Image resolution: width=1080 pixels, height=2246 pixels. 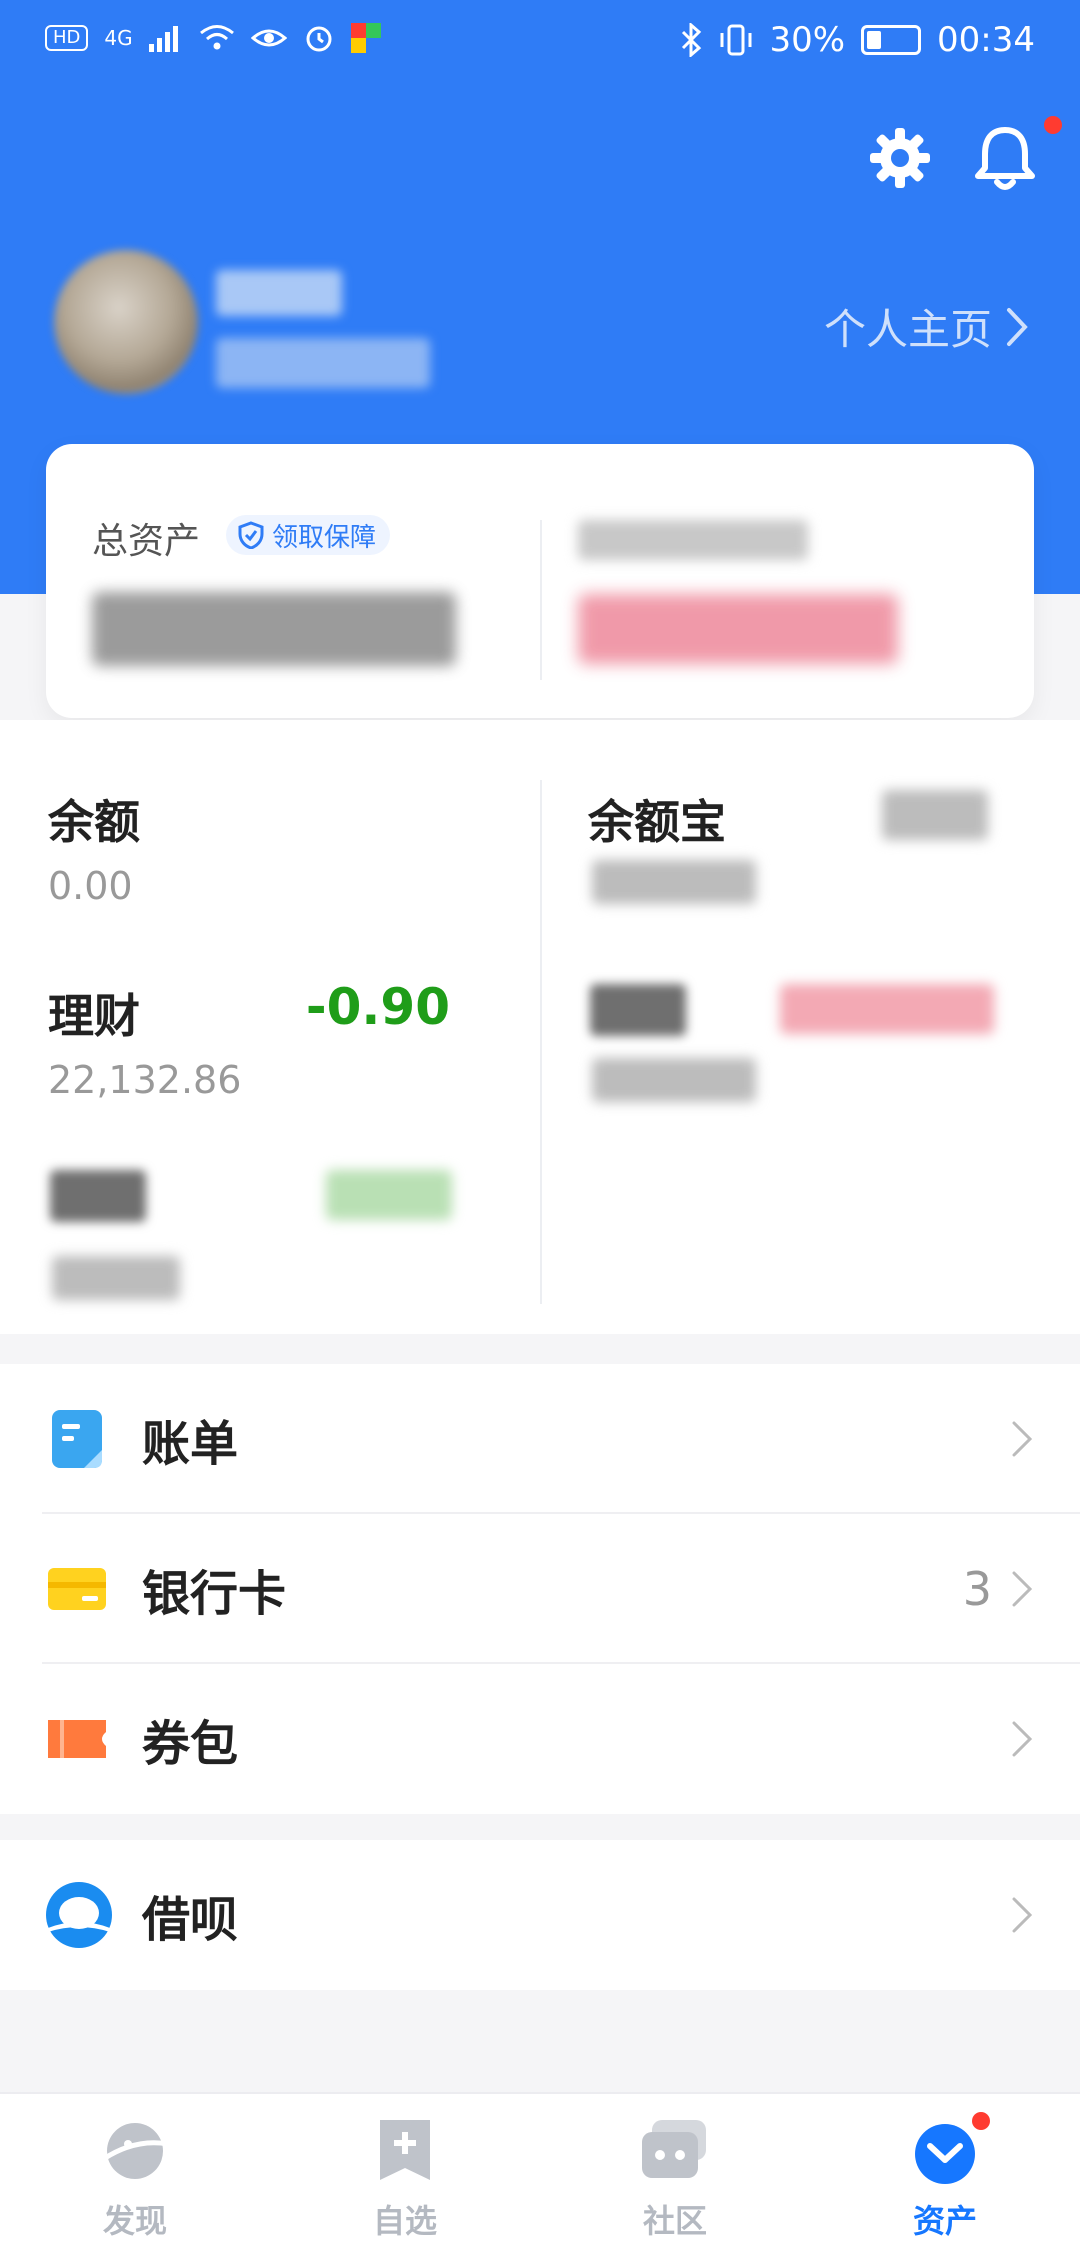 I want to click on alarm-icon, so click(x=319, y=39).